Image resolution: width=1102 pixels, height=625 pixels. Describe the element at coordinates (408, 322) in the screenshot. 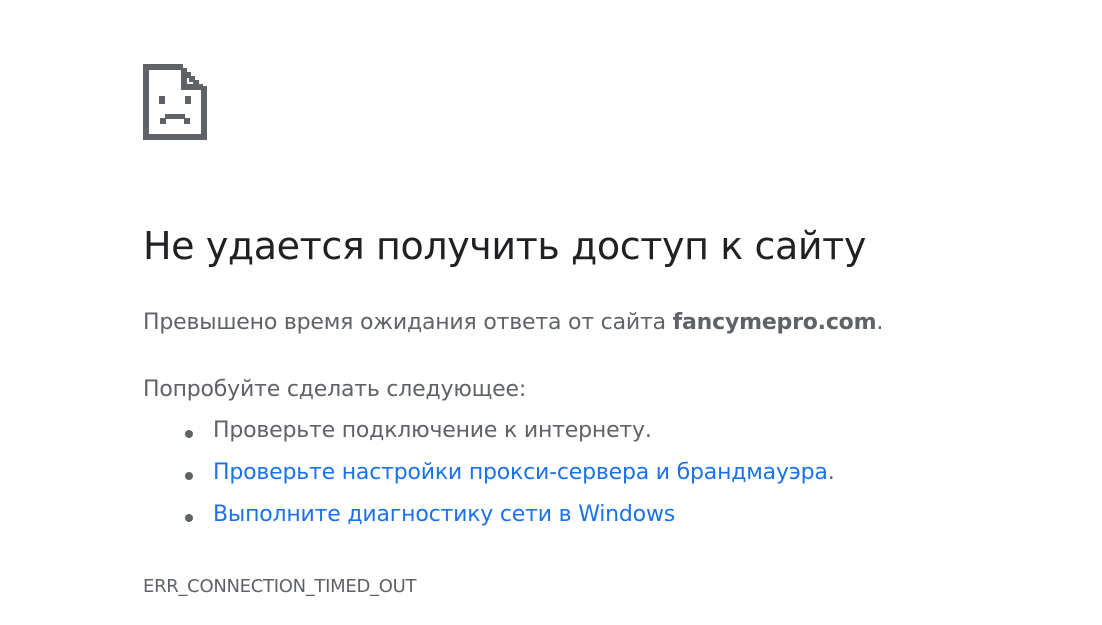

I see `summary-text: Превышено время ожидания ответа от сайта` at that location.